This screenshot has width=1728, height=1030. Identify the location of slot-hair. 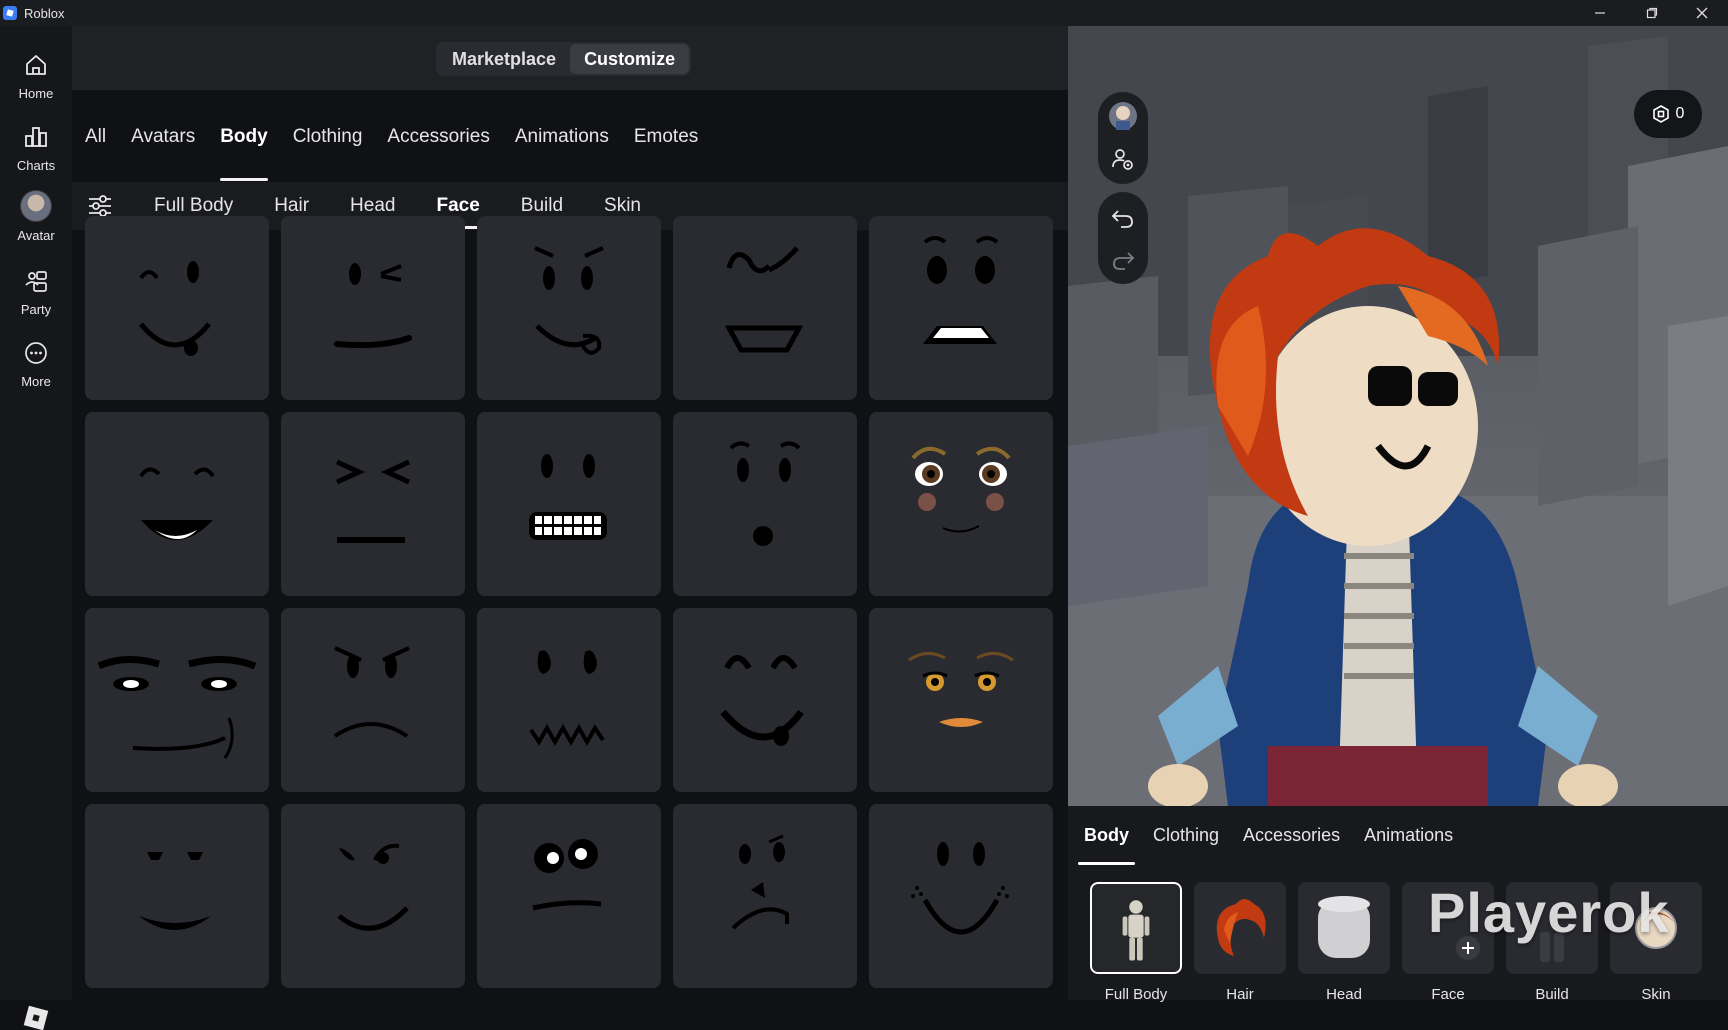
(1240, 928).